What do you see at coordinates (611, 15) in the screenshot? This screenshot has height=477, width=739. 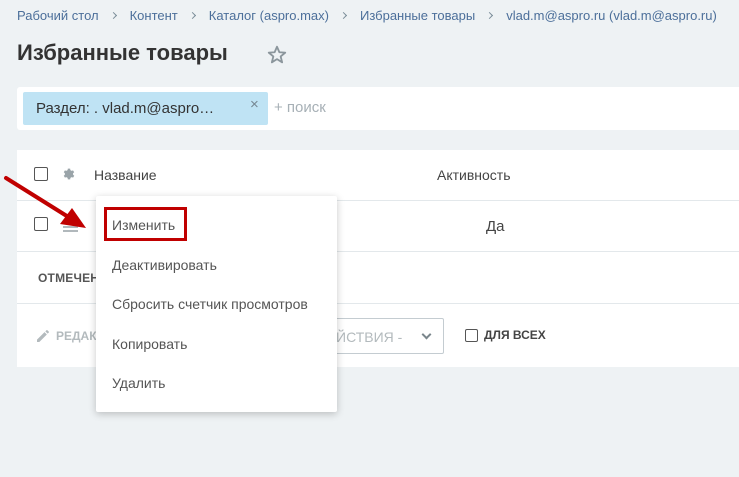 I see `breadcrumb-item-user: vlad.m@aspro.ru (vlad.m@aspro.ru)` at bounding box center [611, 15].